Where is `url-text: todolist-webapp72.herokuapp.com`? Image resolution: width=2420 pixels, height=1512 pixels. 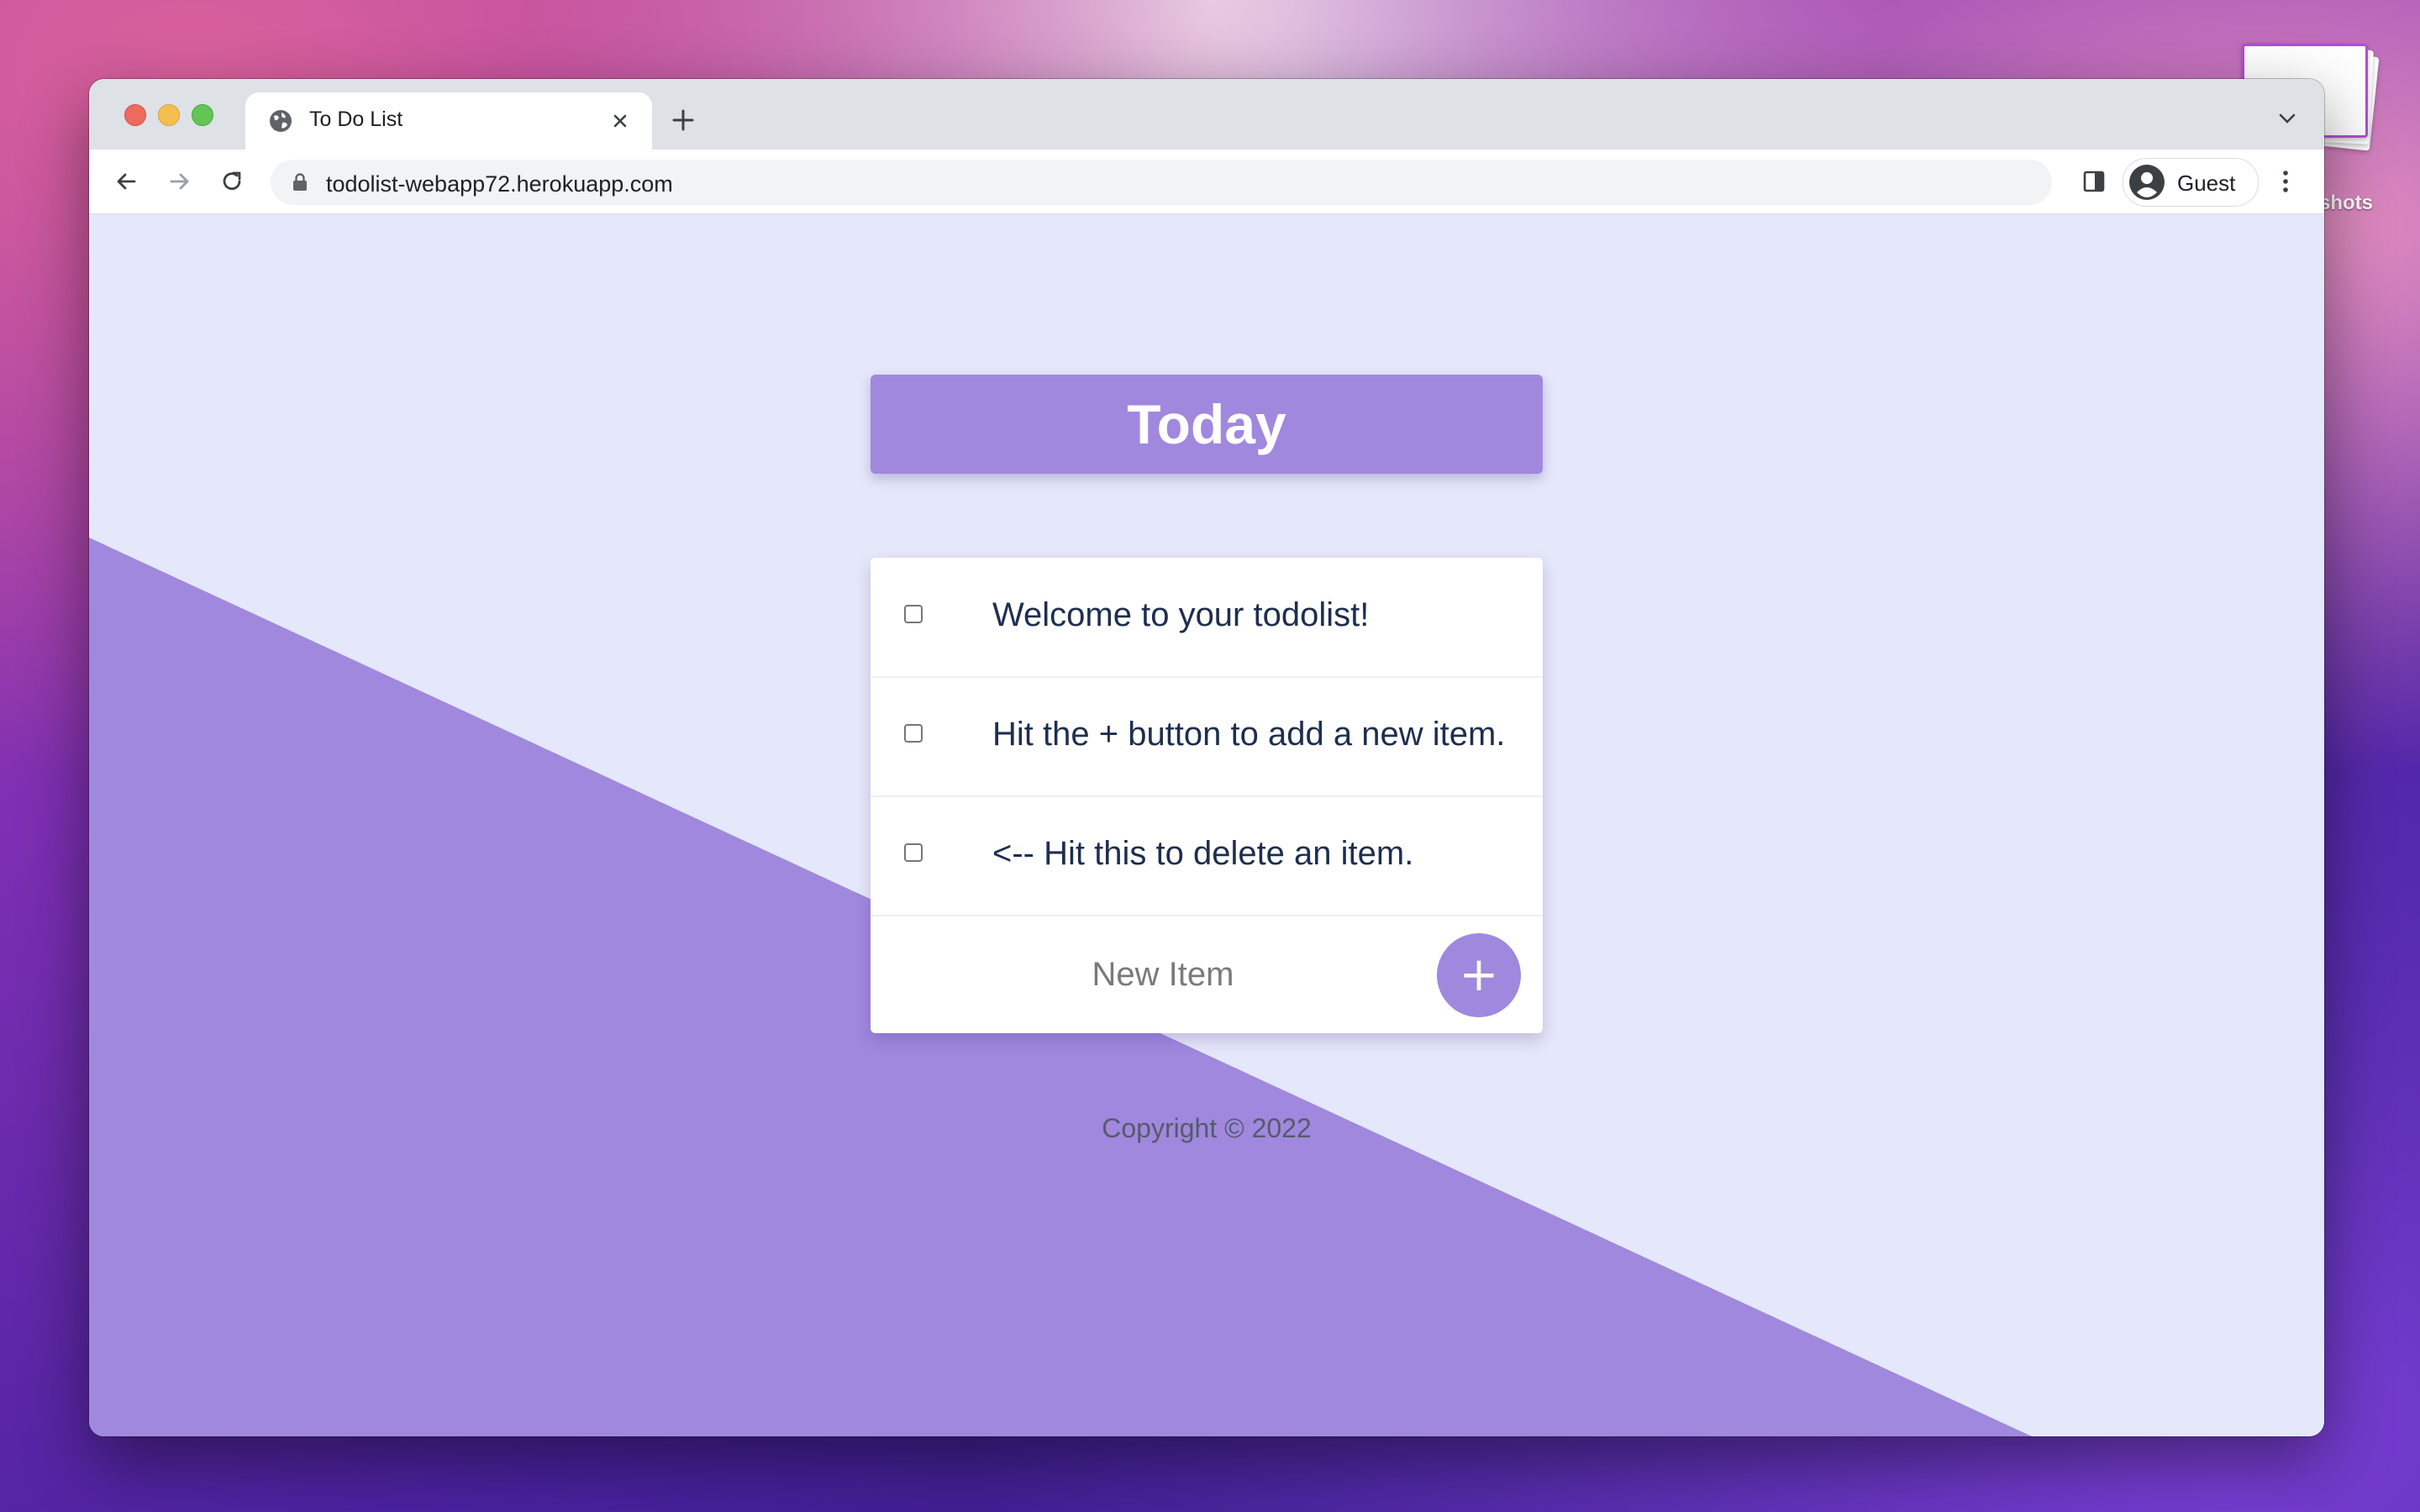
url-text: todolist-webapp72.herokuapp.com is located at coordinates (499, 184).